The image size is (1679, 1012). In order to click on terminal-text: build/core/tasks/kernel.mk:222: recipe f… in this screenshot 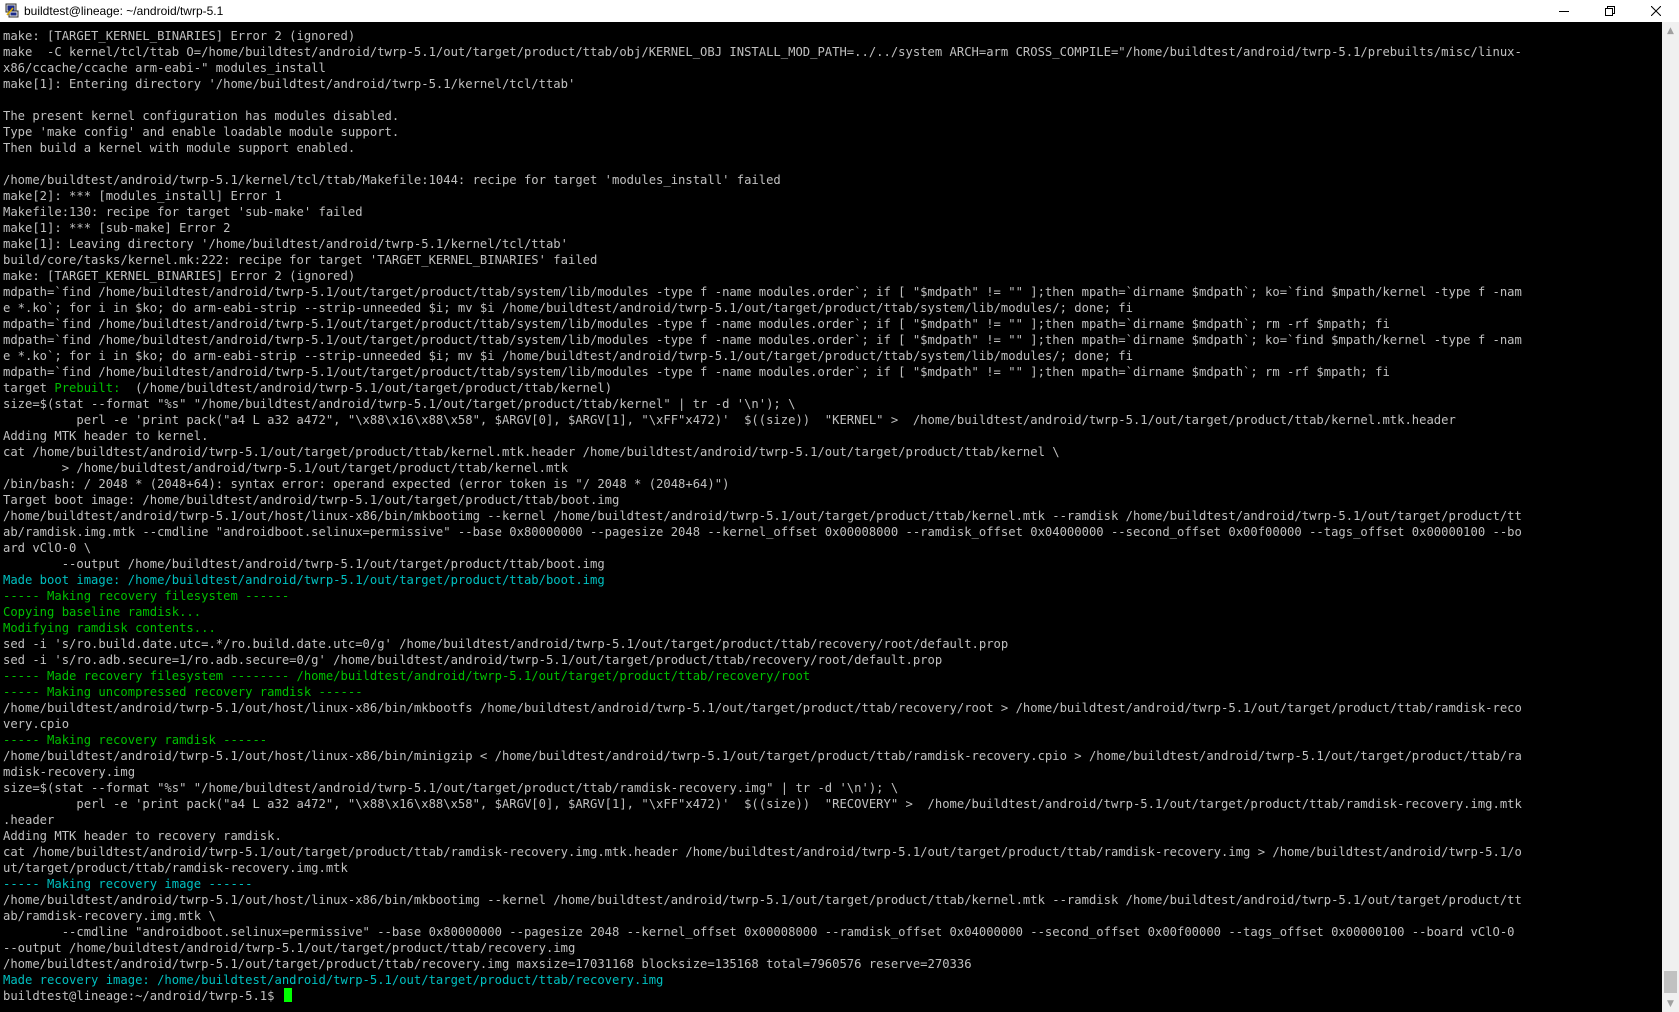, I will do `click(300, 260)`.